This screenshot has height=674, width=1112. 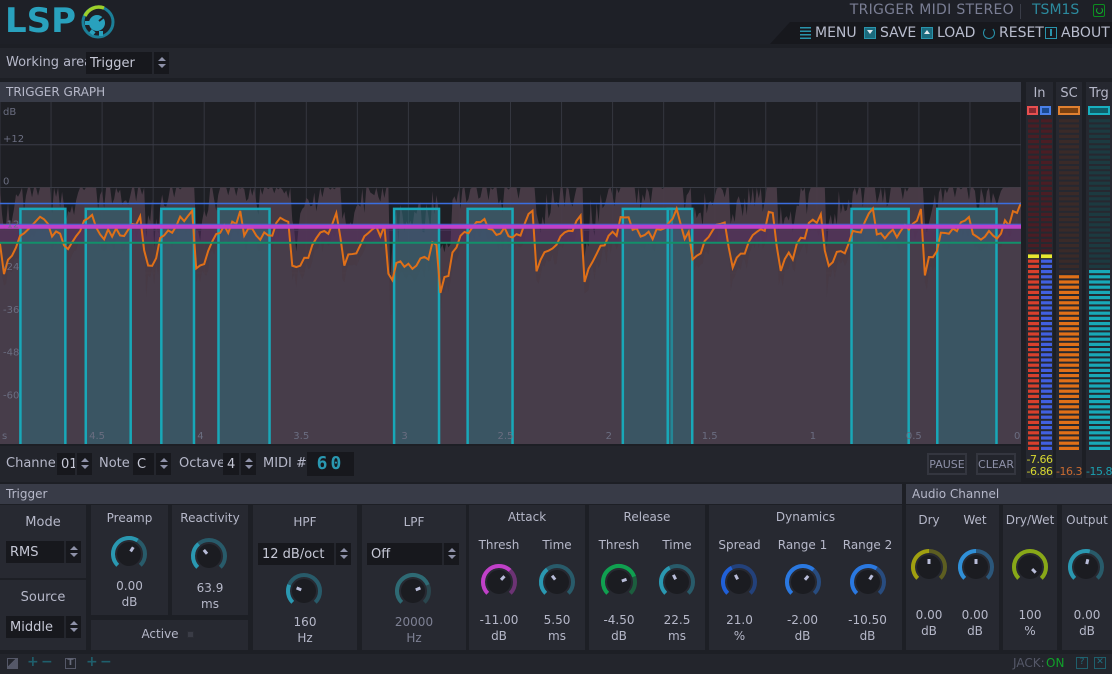 What do you see at coordinates (1069, 110) in the screenshot?
I see `sidechain-meter-button` at bounding box center [1069, 110].